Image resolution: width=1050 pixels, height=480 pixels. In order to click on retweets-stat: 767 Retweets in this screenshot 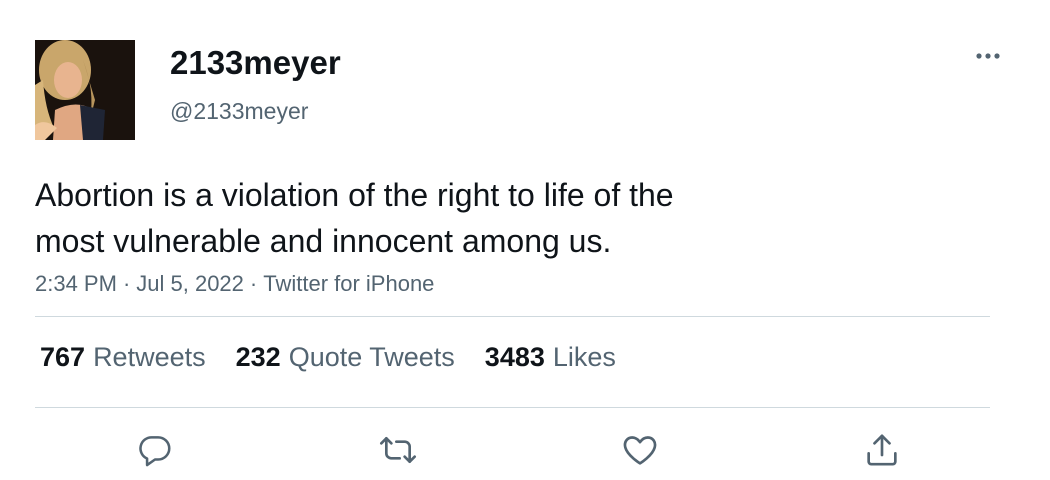, I will do `click(123, 357)`.